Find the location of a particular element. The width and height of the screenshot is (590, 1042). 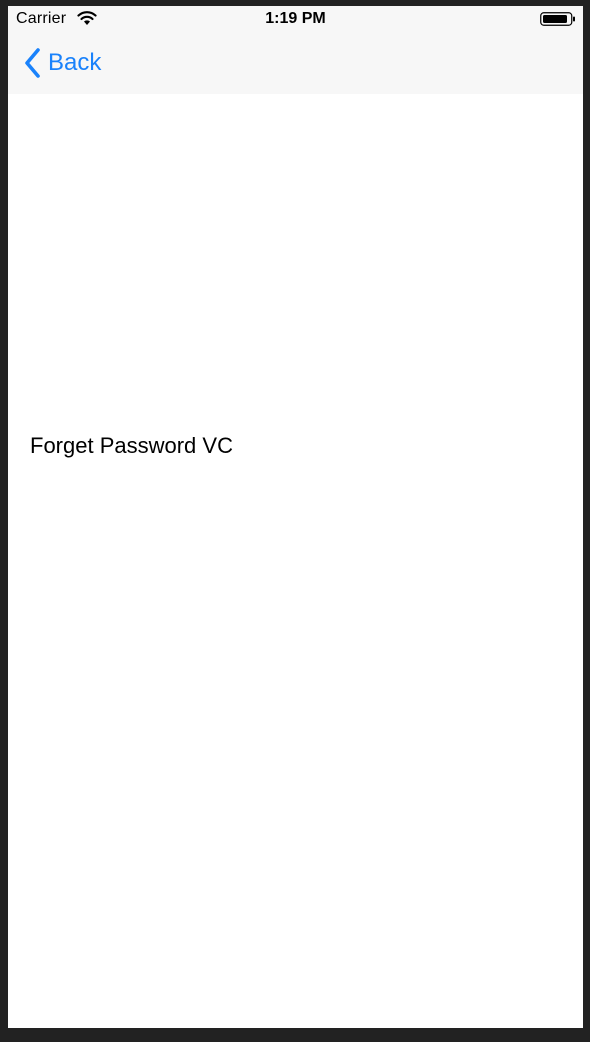

status-time: 1:19 PM is located at coordinates (295, 18).